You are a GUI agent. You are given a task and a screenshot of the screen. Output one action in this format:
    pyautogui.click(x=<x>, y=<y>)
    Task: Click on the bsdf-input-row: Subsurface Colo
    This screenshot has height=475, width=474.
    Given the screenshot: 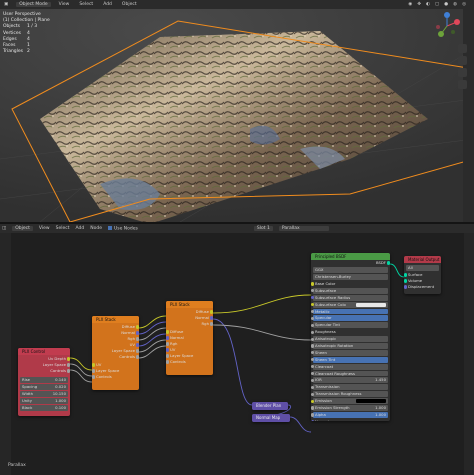 What is the action you would take?
    pyautogui.click(x=349, y=304)
    